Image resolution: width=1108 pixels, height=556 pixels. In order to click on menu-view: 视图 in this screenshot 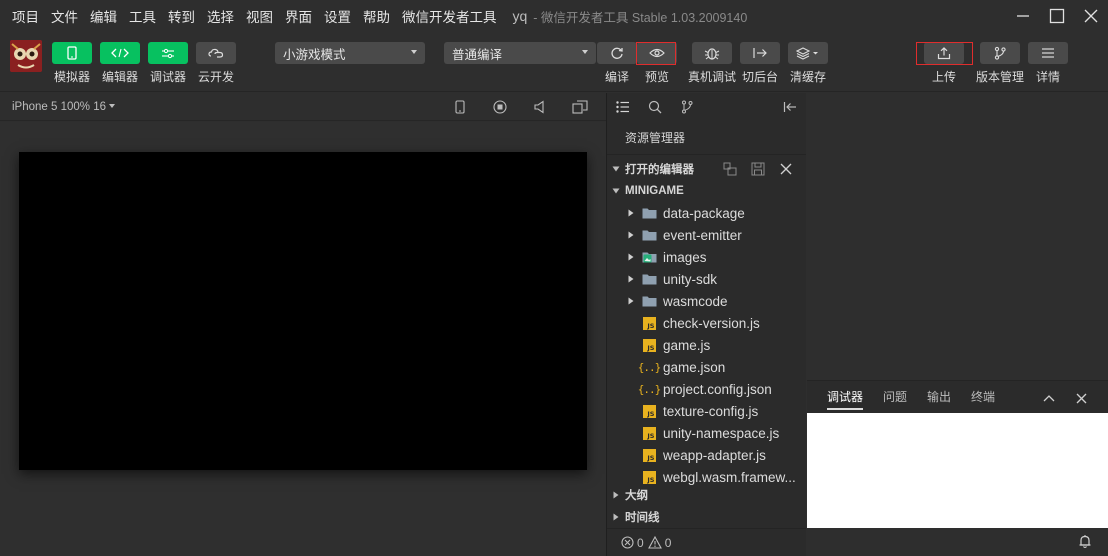, I will do `click(259, 16)`.